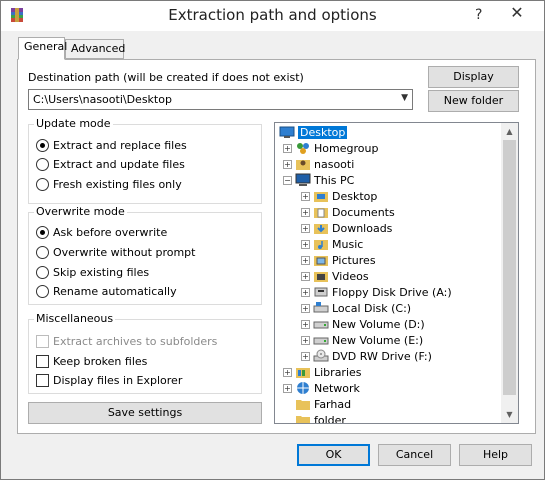 The height and width of the screenshot is (480, 545). I want to click on tree-item-desktop-root: Desktop, so click(313, 132).